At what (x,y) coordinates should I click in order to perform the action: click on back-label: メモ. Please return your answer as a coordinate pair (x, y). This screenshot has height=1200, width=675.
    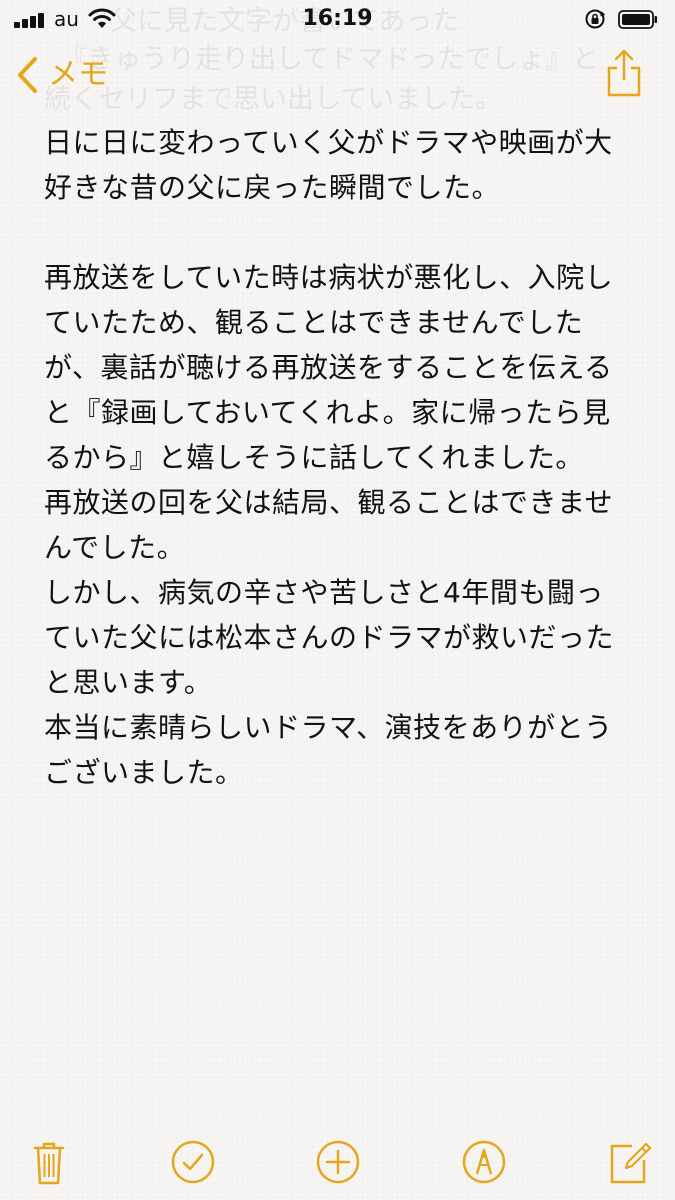
    Looking at the image, I should click on (78, 74).